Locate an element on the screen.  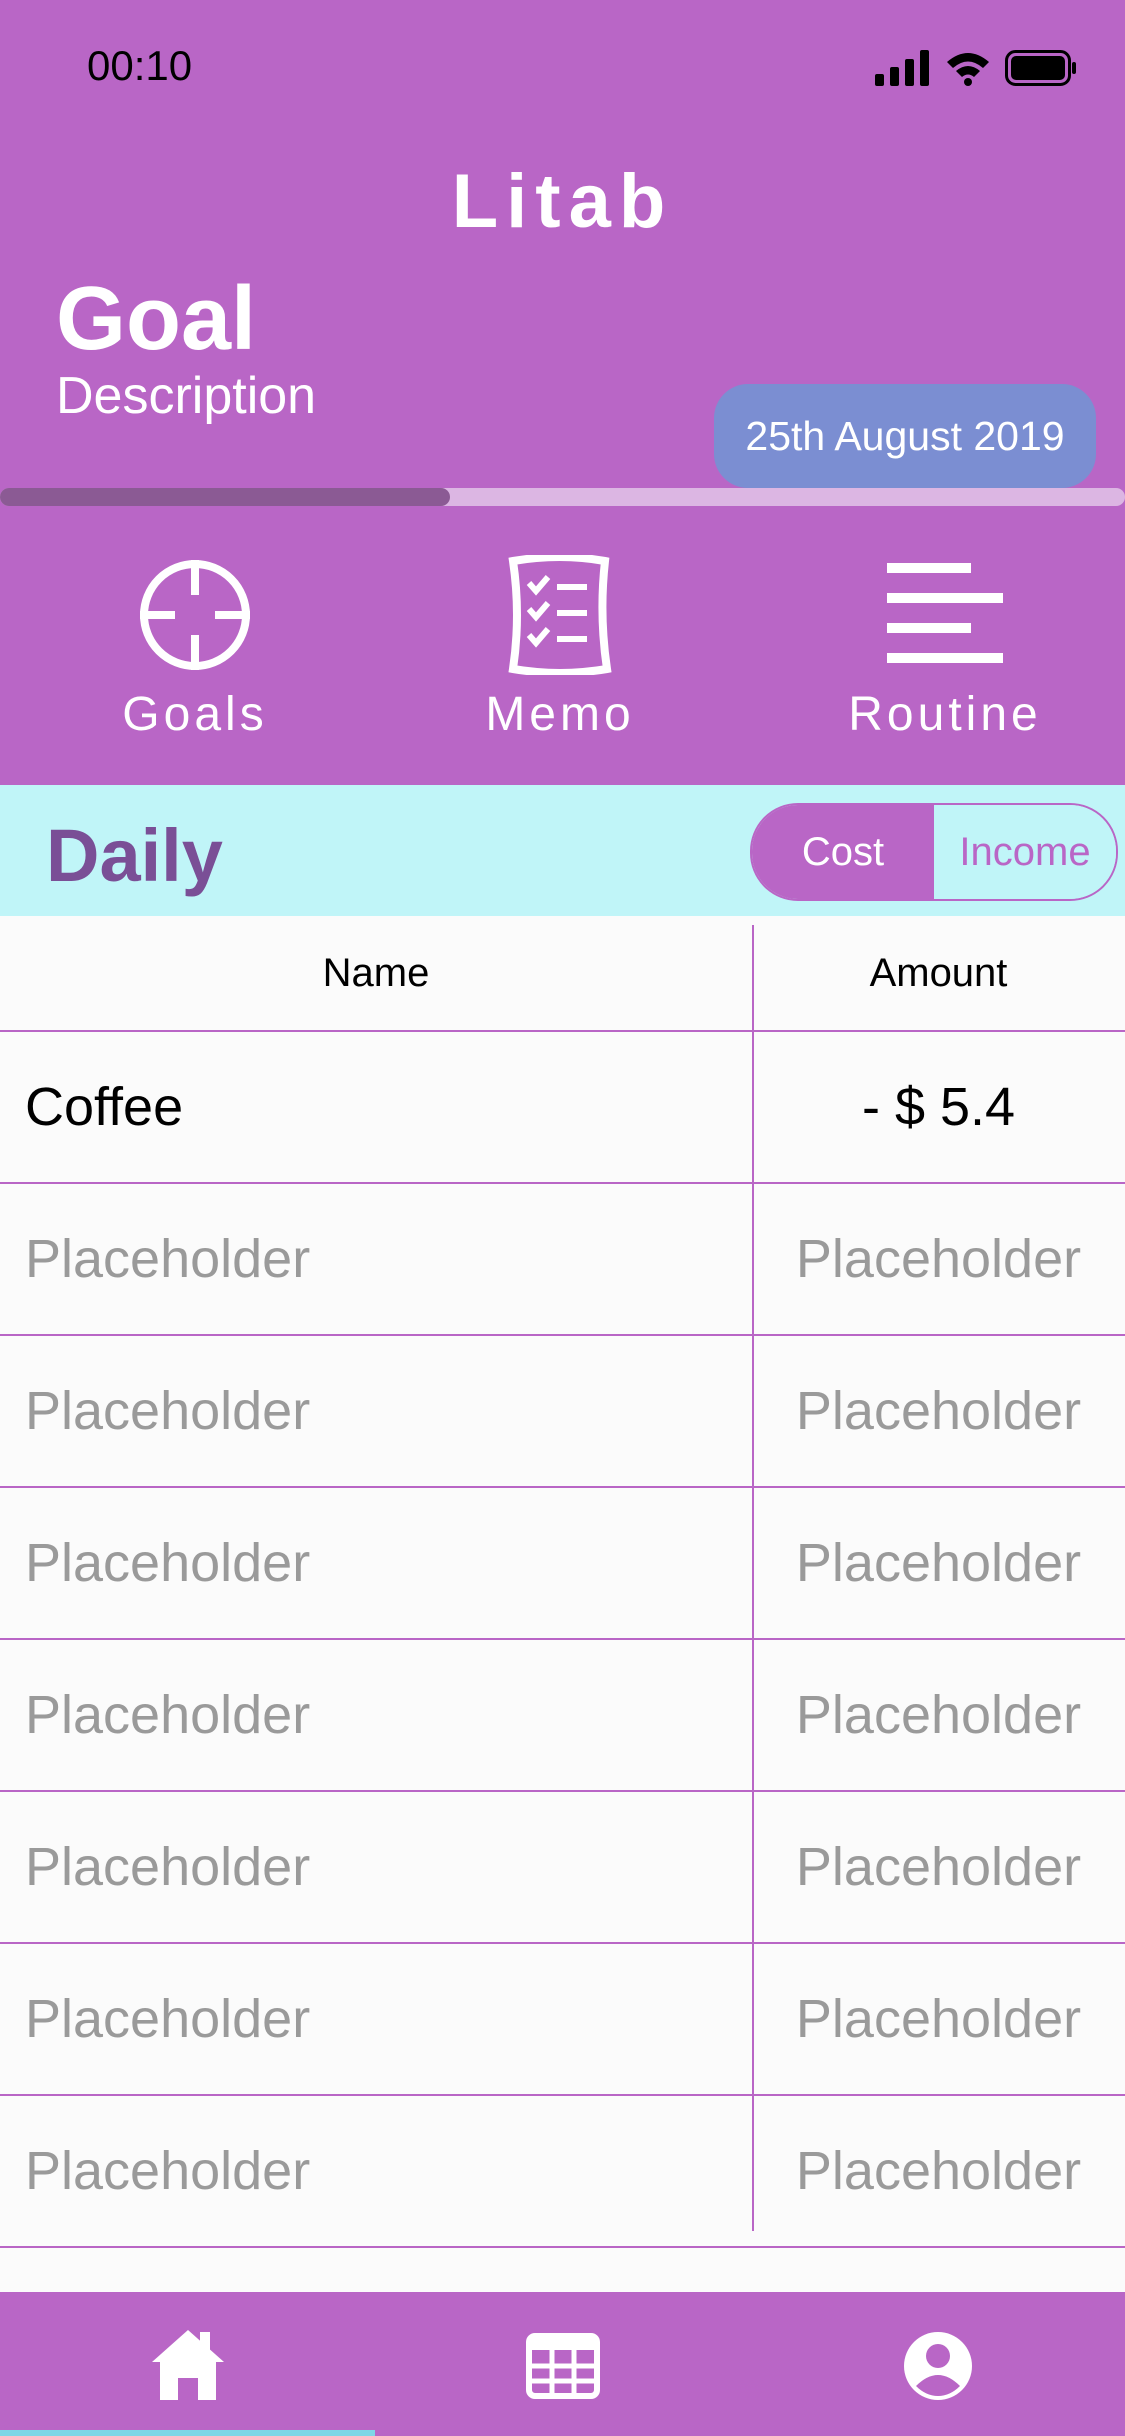
nav-routine-label: Routine is located at coordinates (945, 714).